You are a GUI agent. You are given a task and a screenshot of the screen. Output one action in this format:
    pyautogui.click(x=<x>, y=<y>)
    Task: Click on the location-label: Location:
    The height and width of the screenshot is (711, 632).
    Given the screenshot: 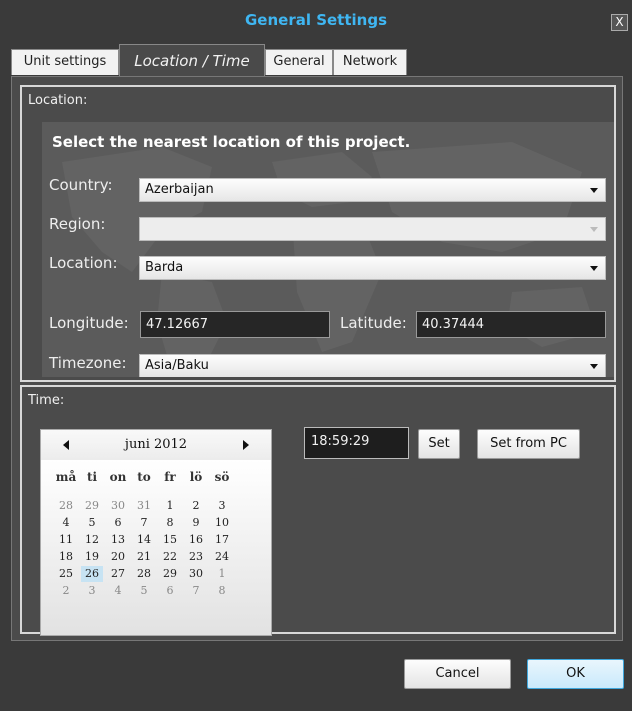 What is the action you would take?
    pyautogui.click(x=83, y=263)
    